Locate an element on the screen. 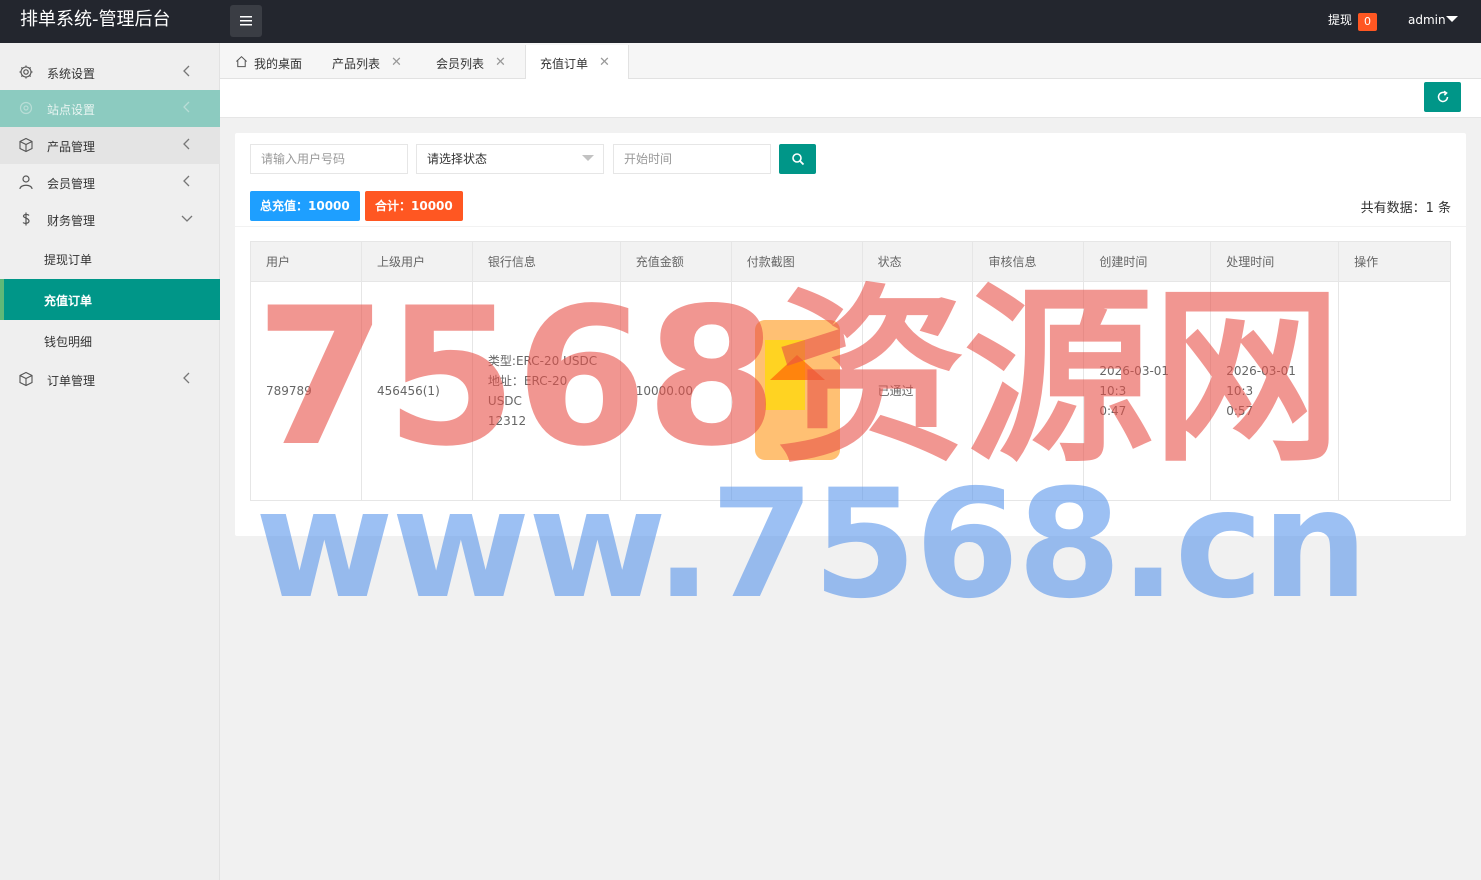 Image resolution: width=1481 pixels, height=880 pixels. column-header: 付款截图 is located at coordinates (796, 261).